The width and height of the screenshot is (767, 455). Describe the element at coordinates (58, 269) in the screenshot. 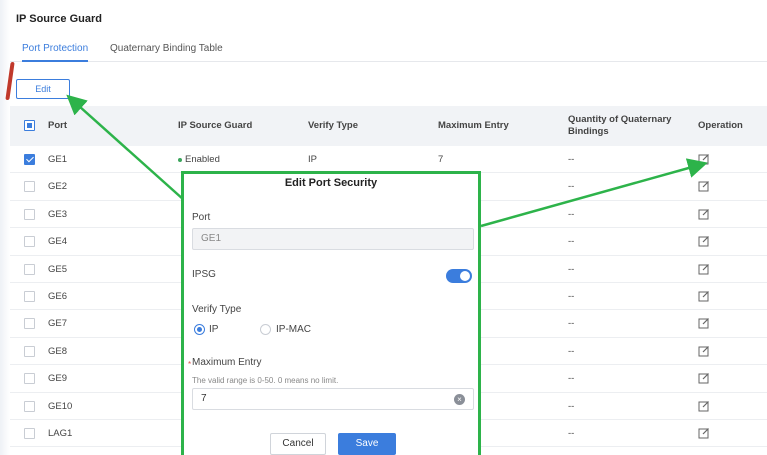

I see `port-cell: GE5` at that location.